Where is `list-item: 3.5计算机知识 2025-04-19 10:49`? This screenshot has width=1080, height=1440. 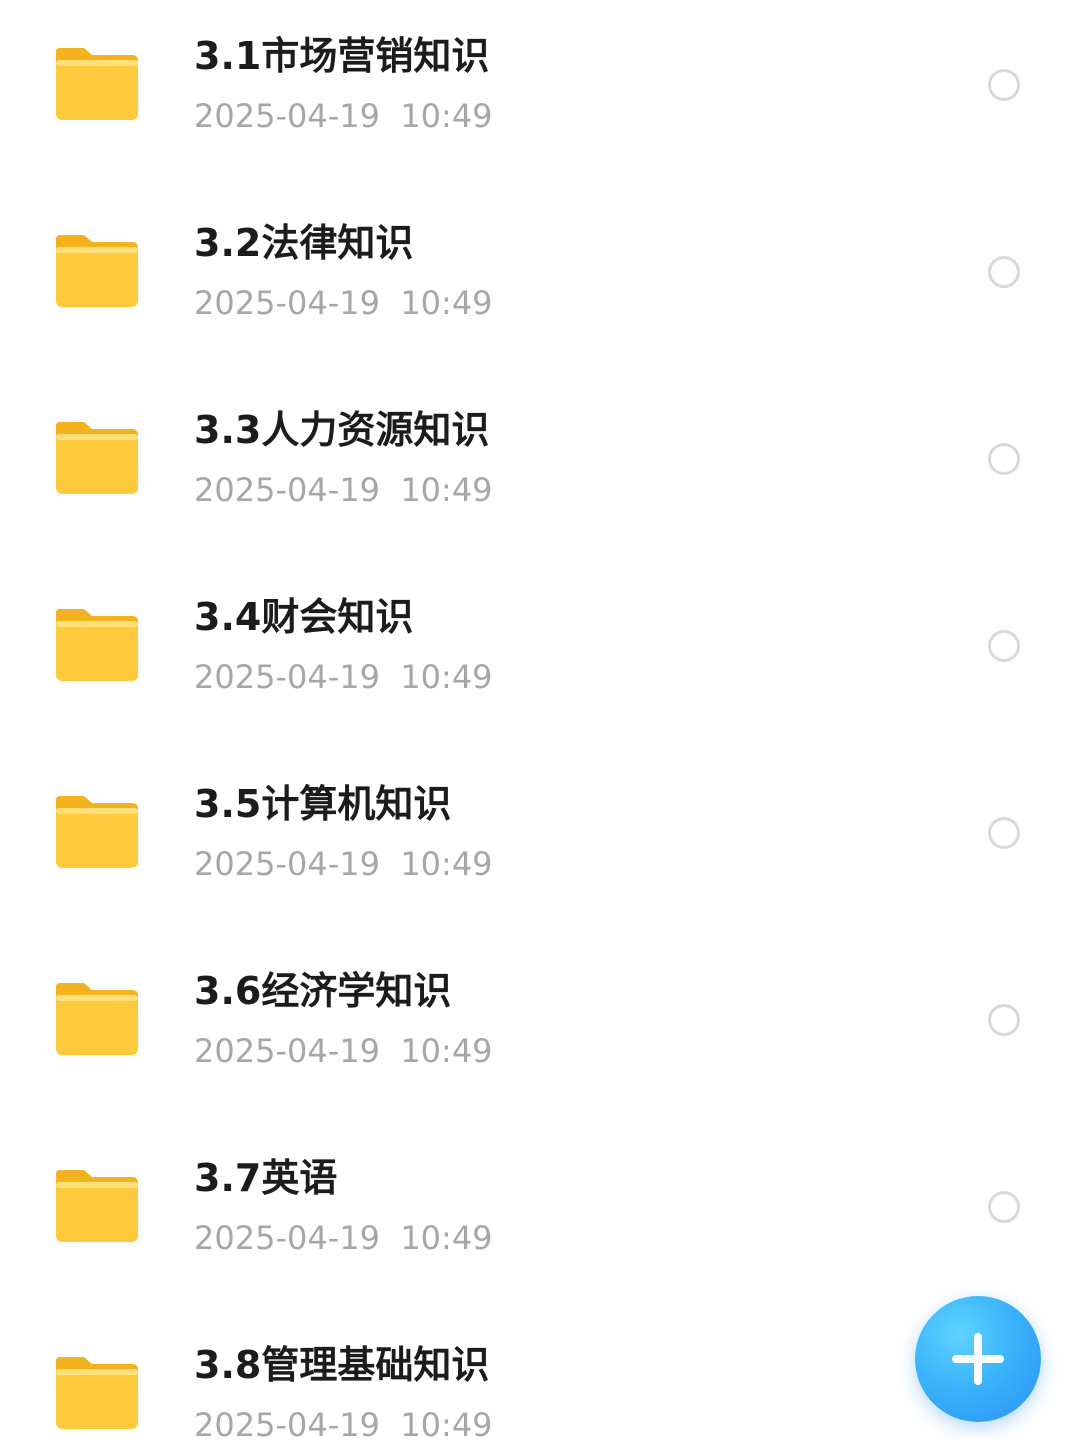
list-item: 3.5计算机知识 2025-04-19 10:49 is located at coordinates (540, 841).